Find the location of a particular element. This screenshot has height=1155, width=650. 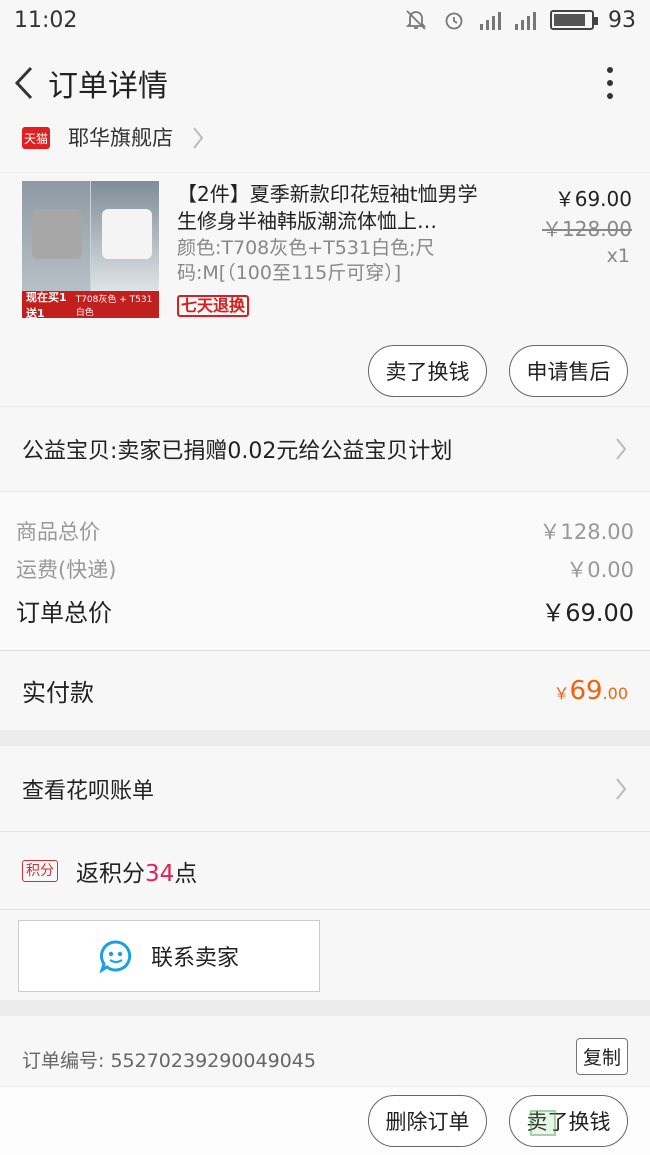

back-button is located at coordinates (24, 83).